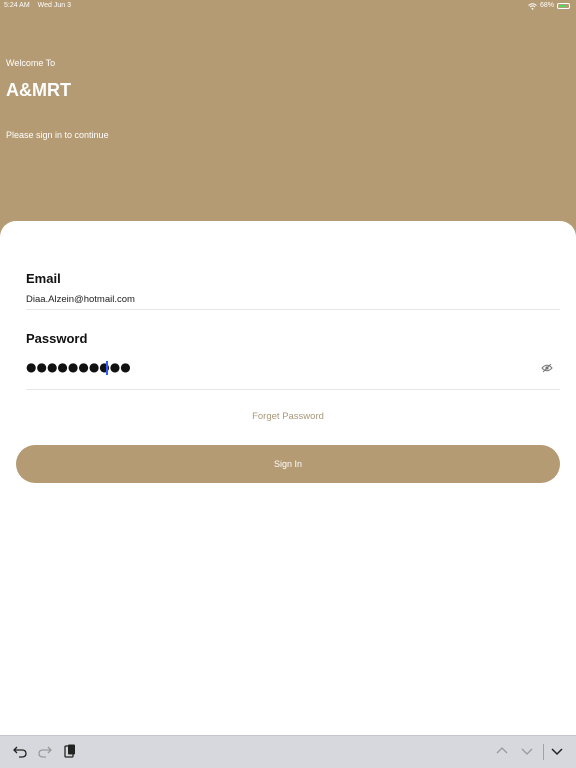 The width and height of the screenshot is (576, 768). Describe the element at coordinates (57, 135) in the screenshot. I see `signin-subtitle: Please sign in to continue` at that location.